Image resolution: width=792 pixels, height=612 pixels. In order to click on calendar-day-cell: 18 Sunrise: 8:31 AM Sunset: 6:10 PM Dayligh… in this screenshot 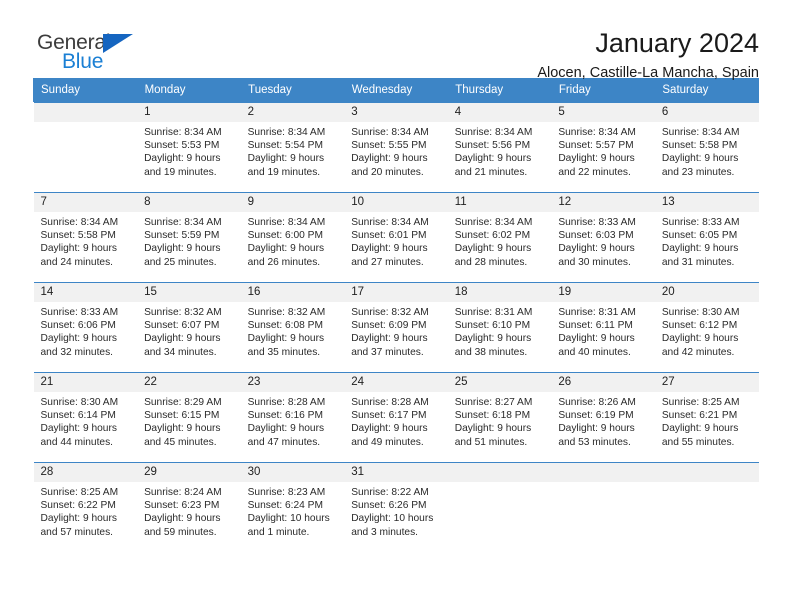, I will do `click(499, 327)`.